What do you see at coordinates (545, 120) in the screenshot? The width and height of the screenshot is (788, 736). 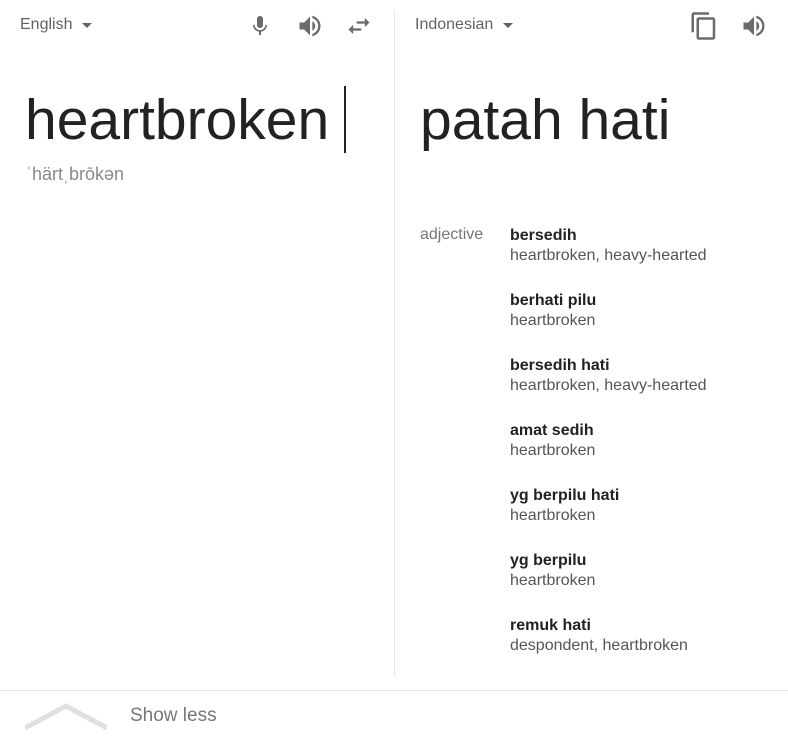 I see `translated-text: patah hati` at bounding box center [545, 120].